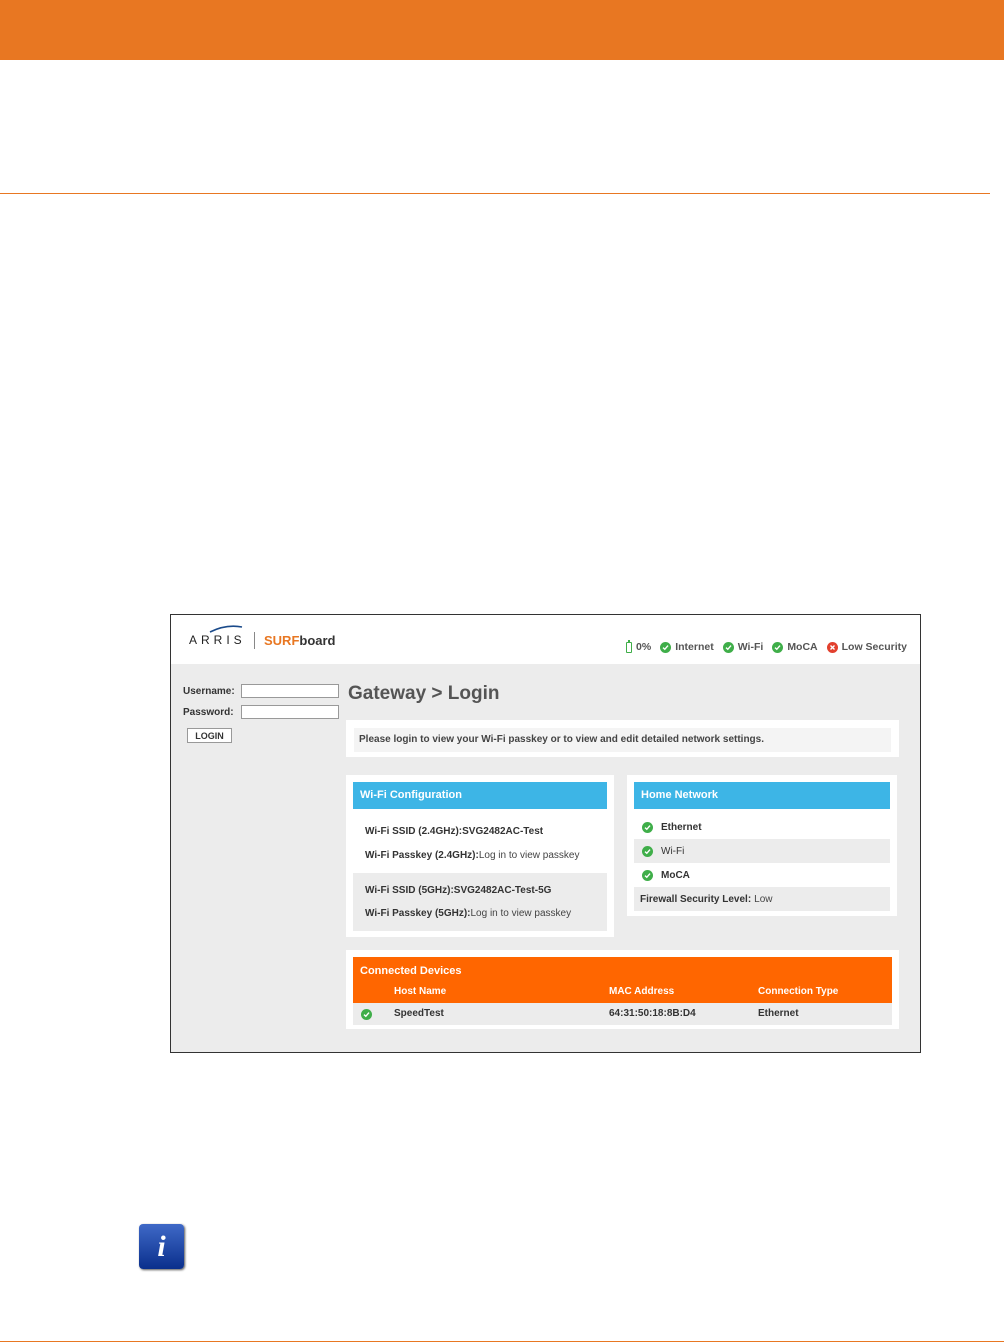  What do you see at coordinates (502, 30) in the screenshot?
I see `document-top-bar` at bounding box center [502, 30].